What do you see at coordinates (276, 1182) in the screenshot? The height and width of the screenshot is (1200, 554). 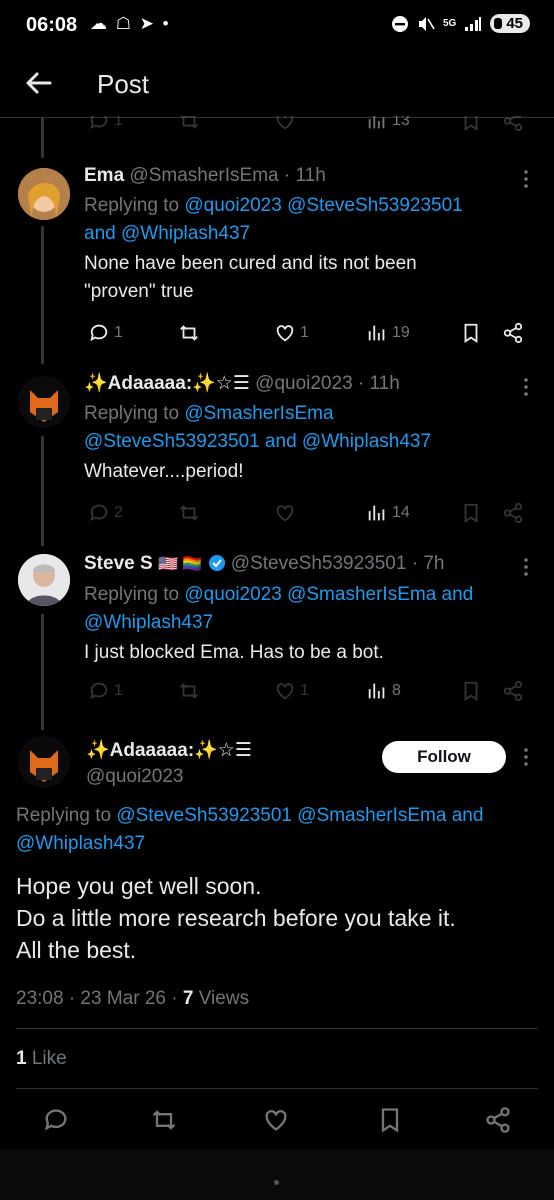 I see `nav-handle` at bounding box center [276, 1182].